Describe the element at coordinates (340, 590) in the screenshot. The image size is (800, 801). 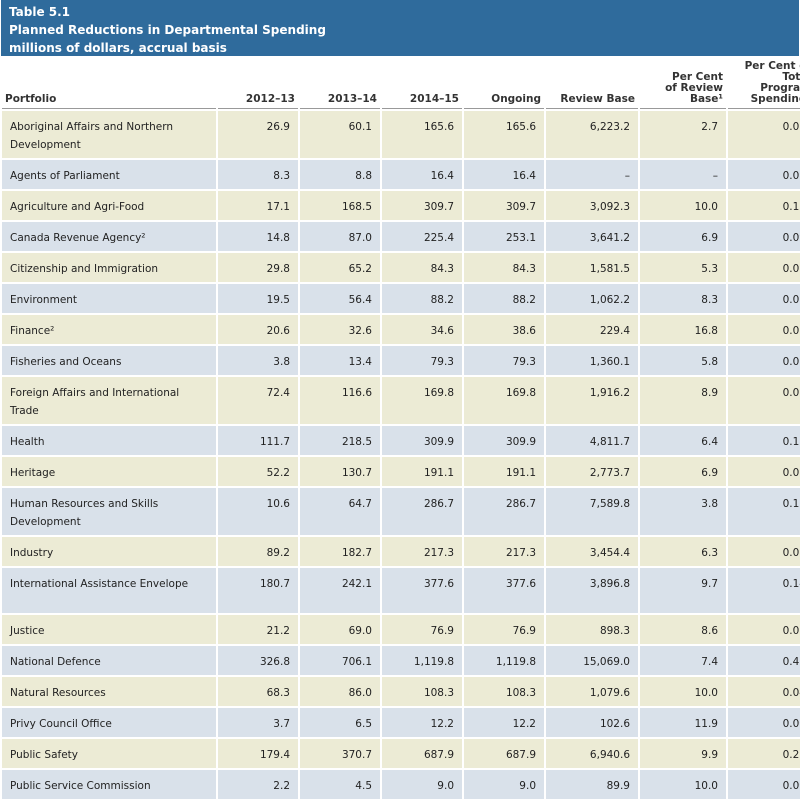
I see `cell-2013-14: 242.1` at that location.